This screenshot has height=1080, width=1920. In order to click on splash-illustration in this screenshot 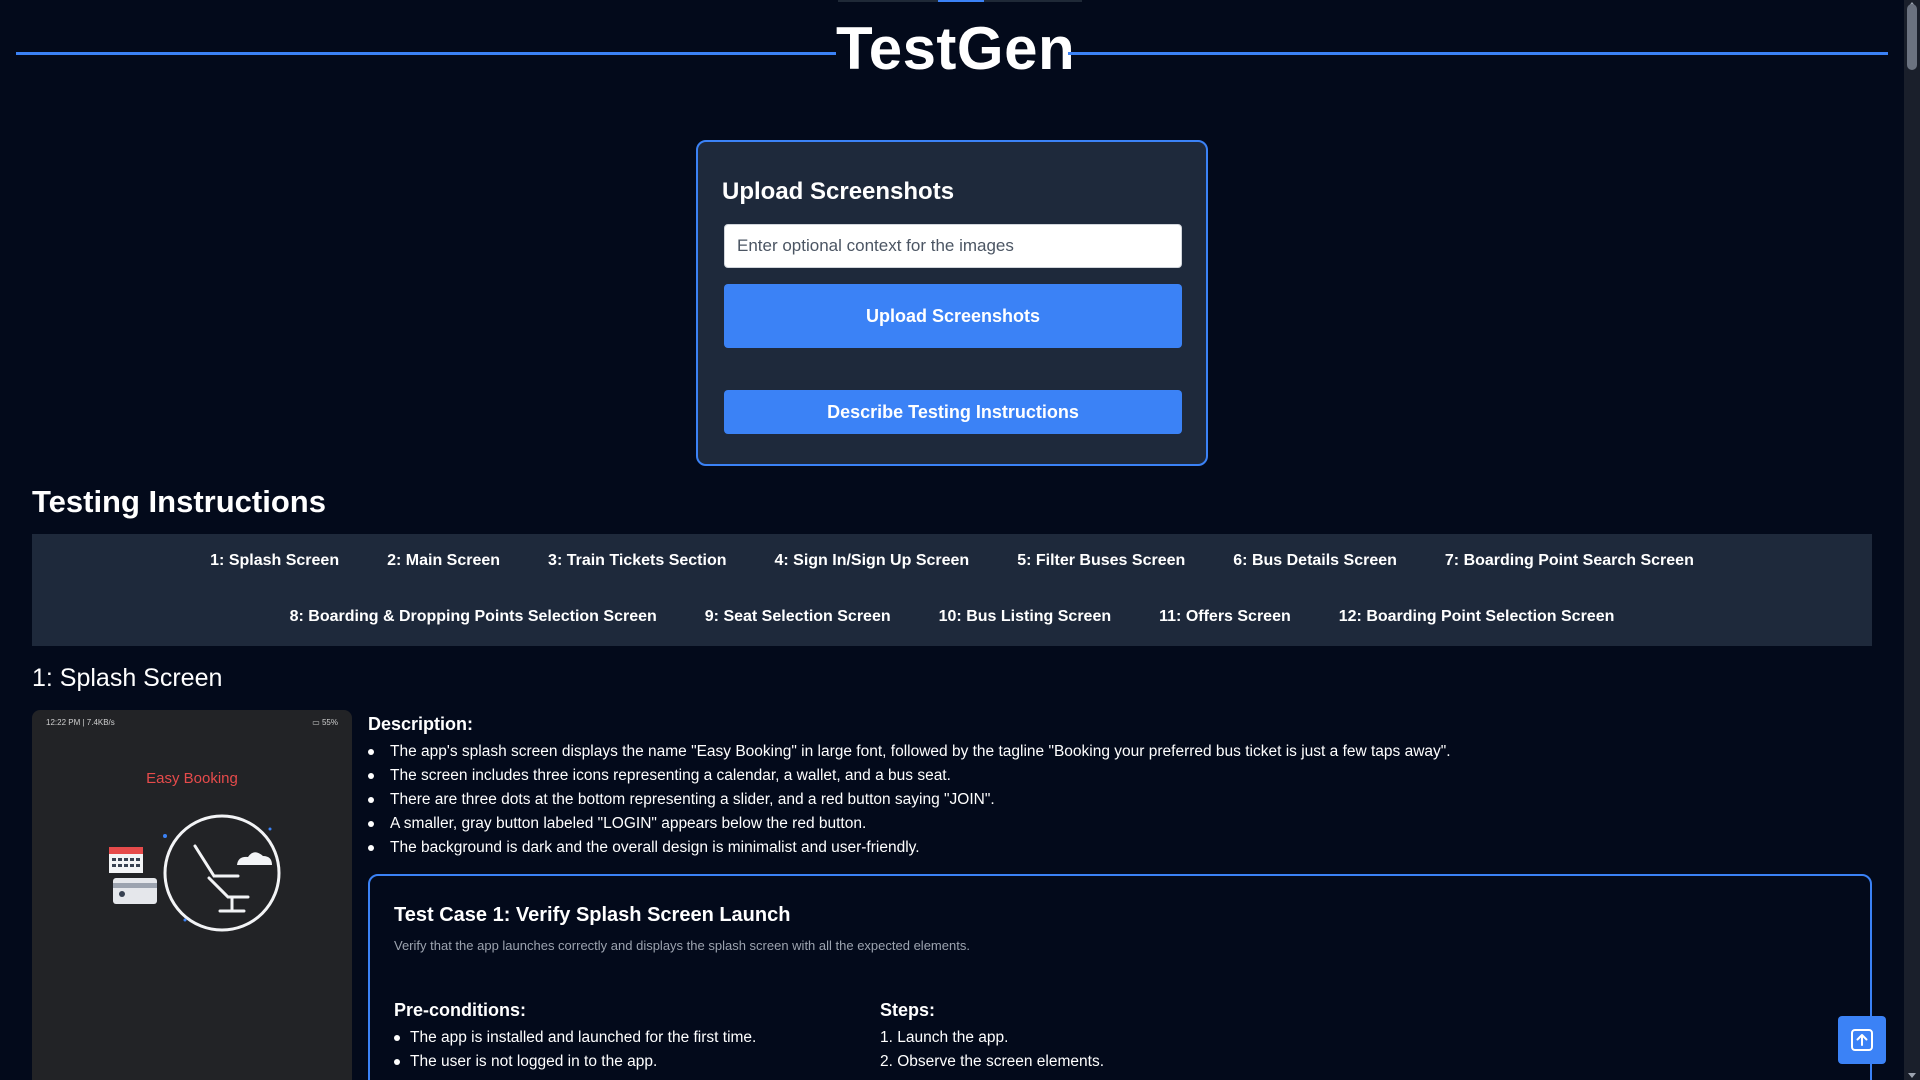, I will do `click(195, 873)`.